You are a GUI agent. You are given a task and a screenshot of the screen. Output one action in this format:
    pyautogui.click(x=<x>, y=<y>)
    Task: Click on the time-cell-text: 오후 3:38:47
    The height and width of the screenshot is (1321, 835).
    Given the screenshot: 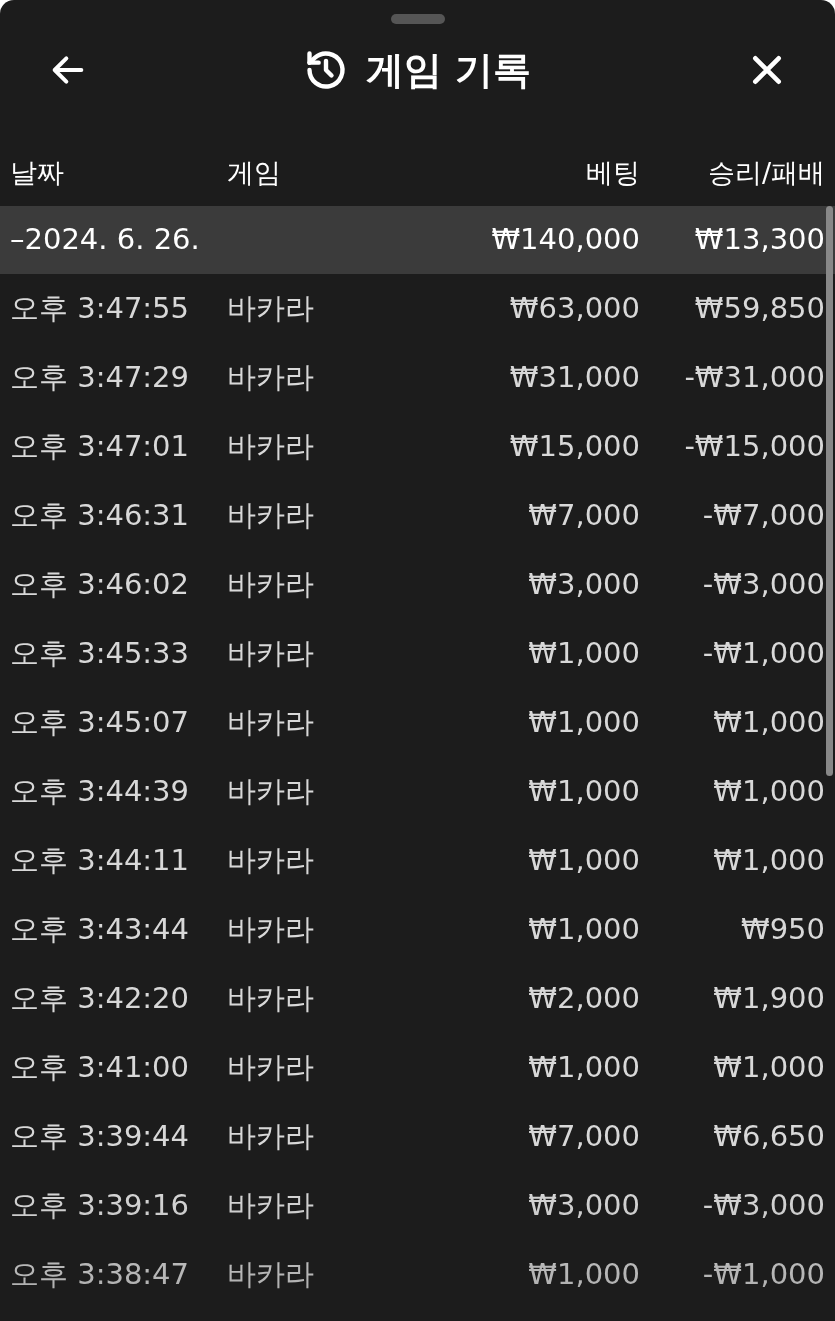 What is the action you would take?
    pyautogui.click(x=100, y=1274)
    